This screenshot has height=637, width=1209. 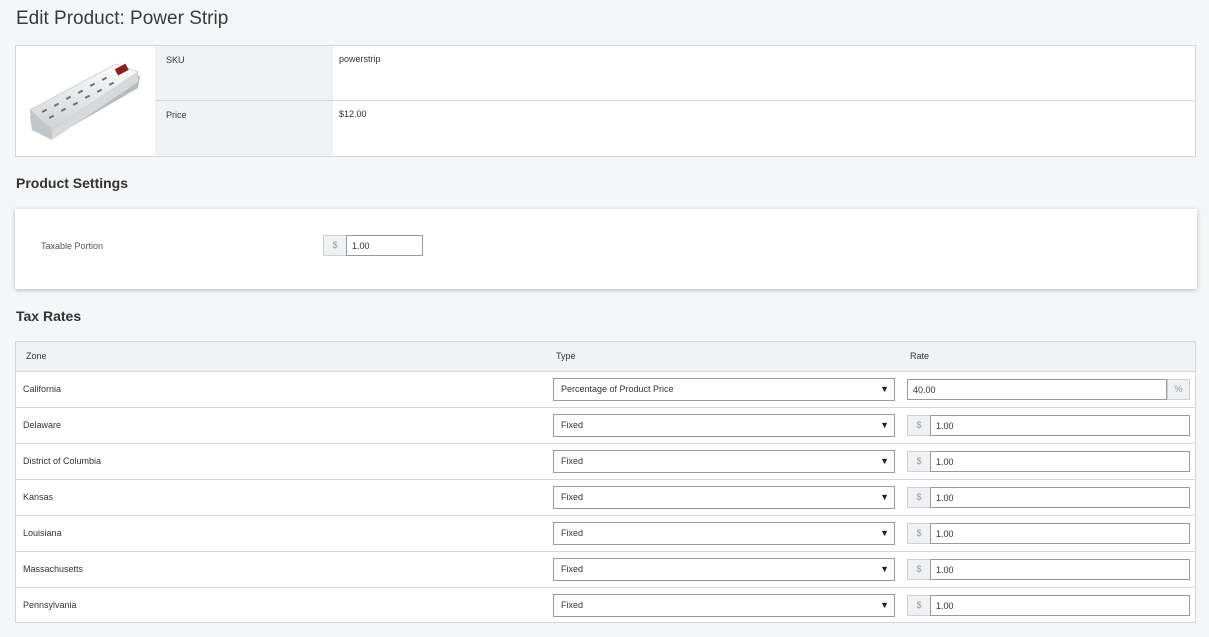 What do you see at coordinates (605, 357) in the screenshot?
I see `table-header: Zone Type Rate` at bounding box center [605, 357].